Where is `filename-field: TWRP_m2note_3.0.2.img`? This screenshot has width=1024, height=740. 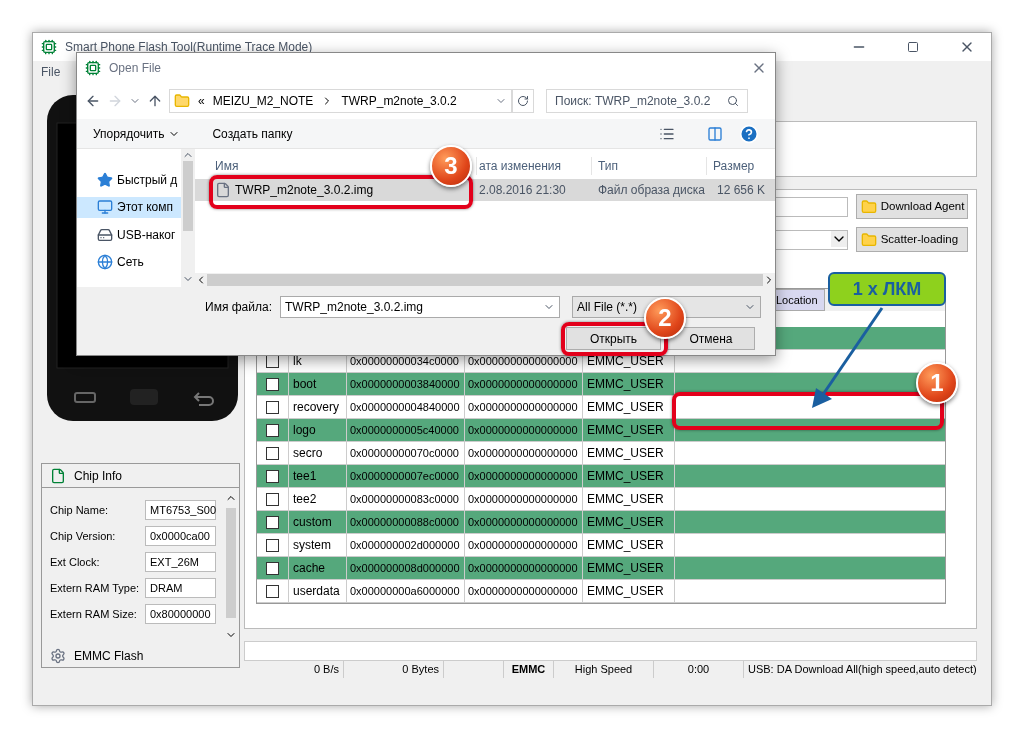
filename-field: TWRP_m2note_3.0.2.img is located at coordinates (419, 307).